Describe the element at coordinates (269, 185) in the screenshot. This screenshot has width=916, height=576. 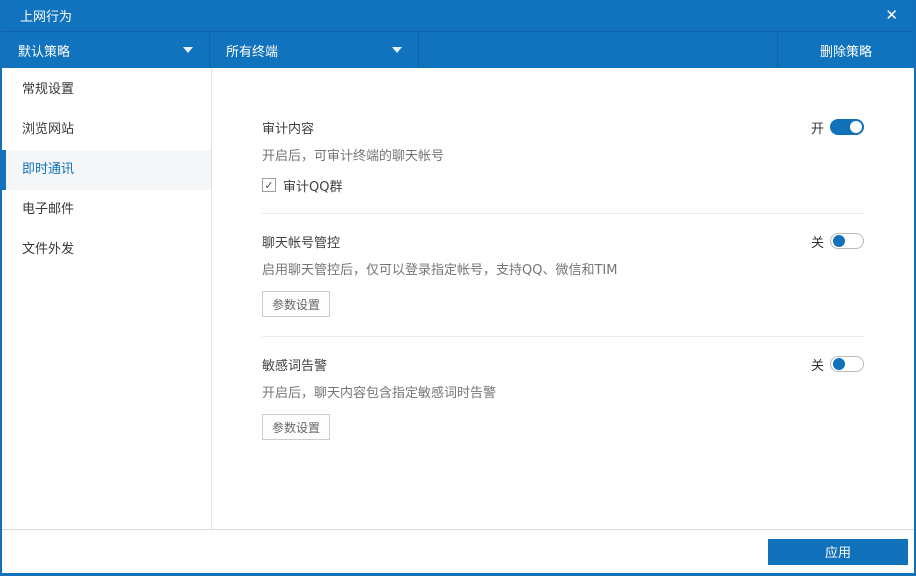
I see `checkbox-checked-icon: ✓` at that location.